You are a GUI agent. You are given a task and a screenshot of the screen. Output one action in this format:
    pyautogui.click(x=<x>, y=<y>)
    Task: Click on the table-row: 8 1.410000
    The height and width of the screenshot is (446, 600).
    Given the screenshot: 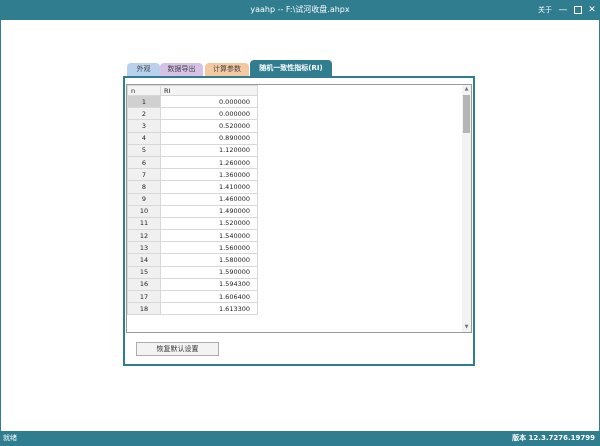 What is the action you would take?
    pyautogui.click(x=192, y=187)
    